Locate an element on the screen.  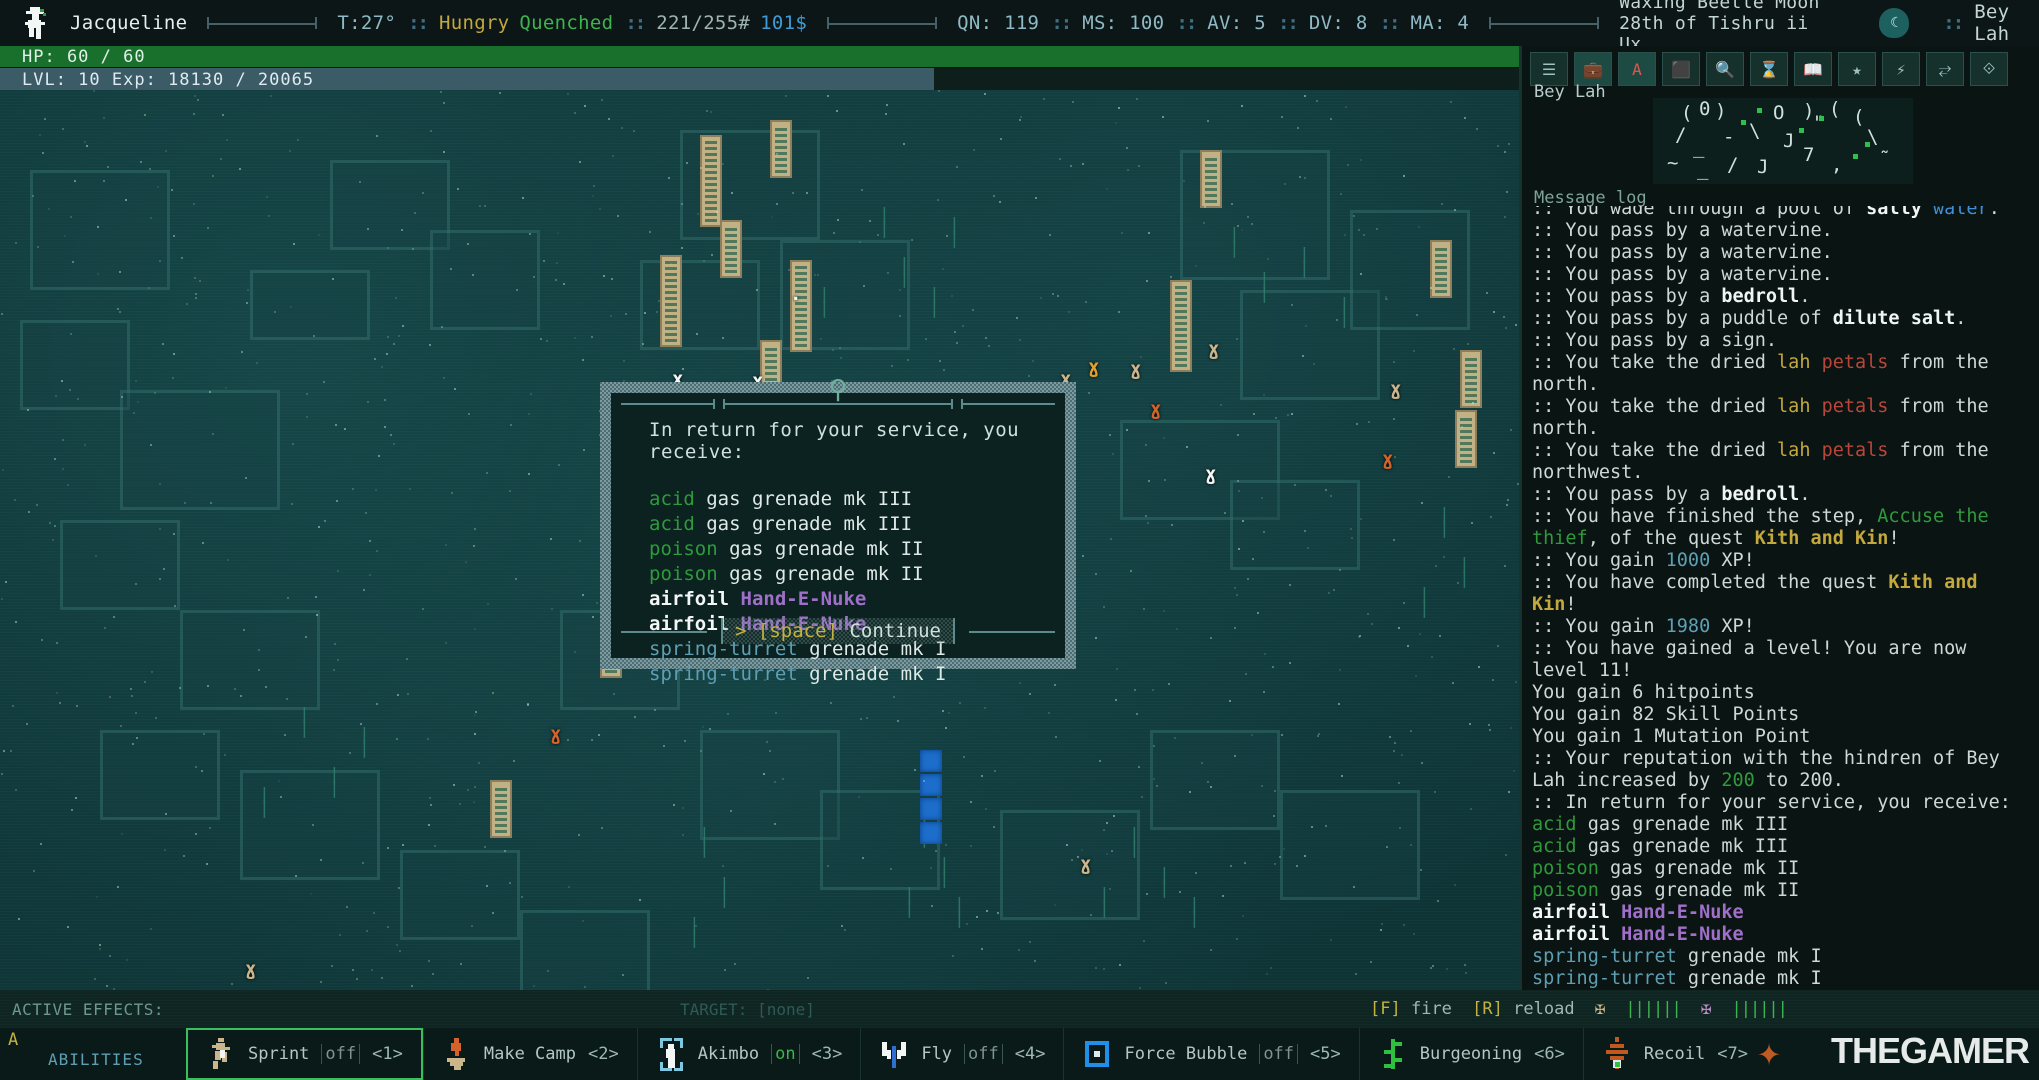
minimap-glyph: J is located at coordinates (1763, 167).